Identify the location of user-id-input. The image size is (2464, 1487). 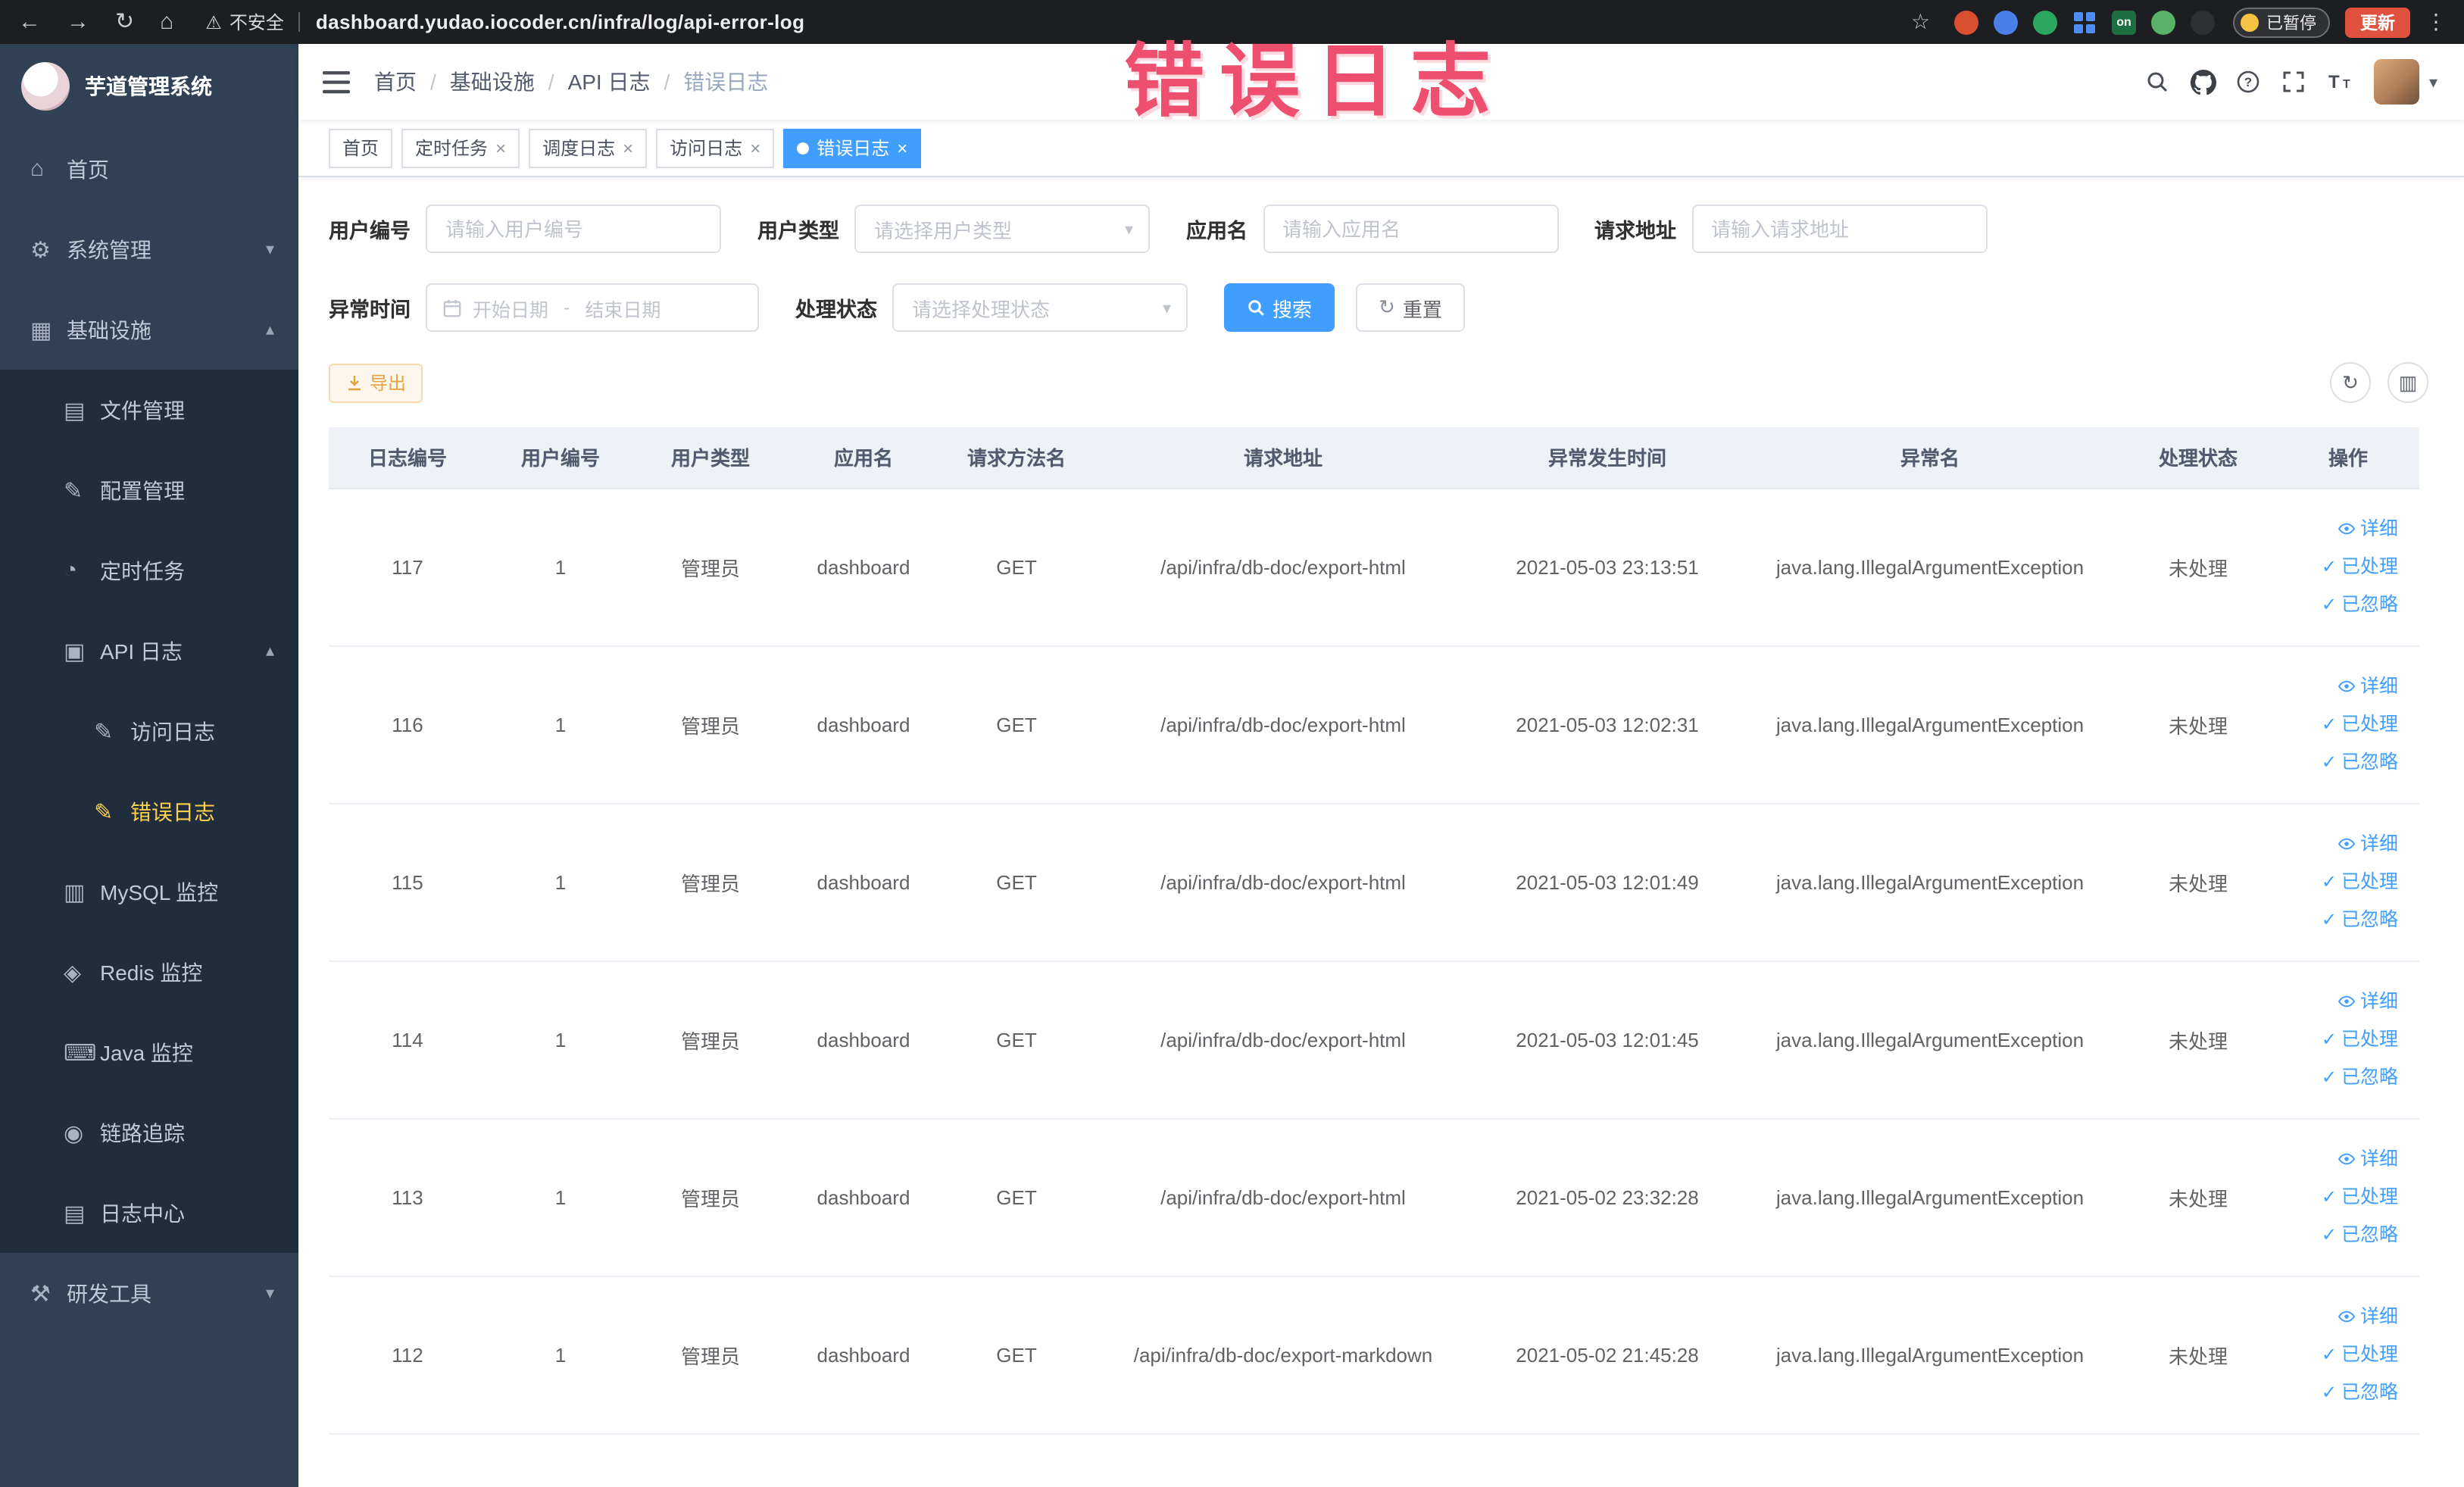
(573, 229).